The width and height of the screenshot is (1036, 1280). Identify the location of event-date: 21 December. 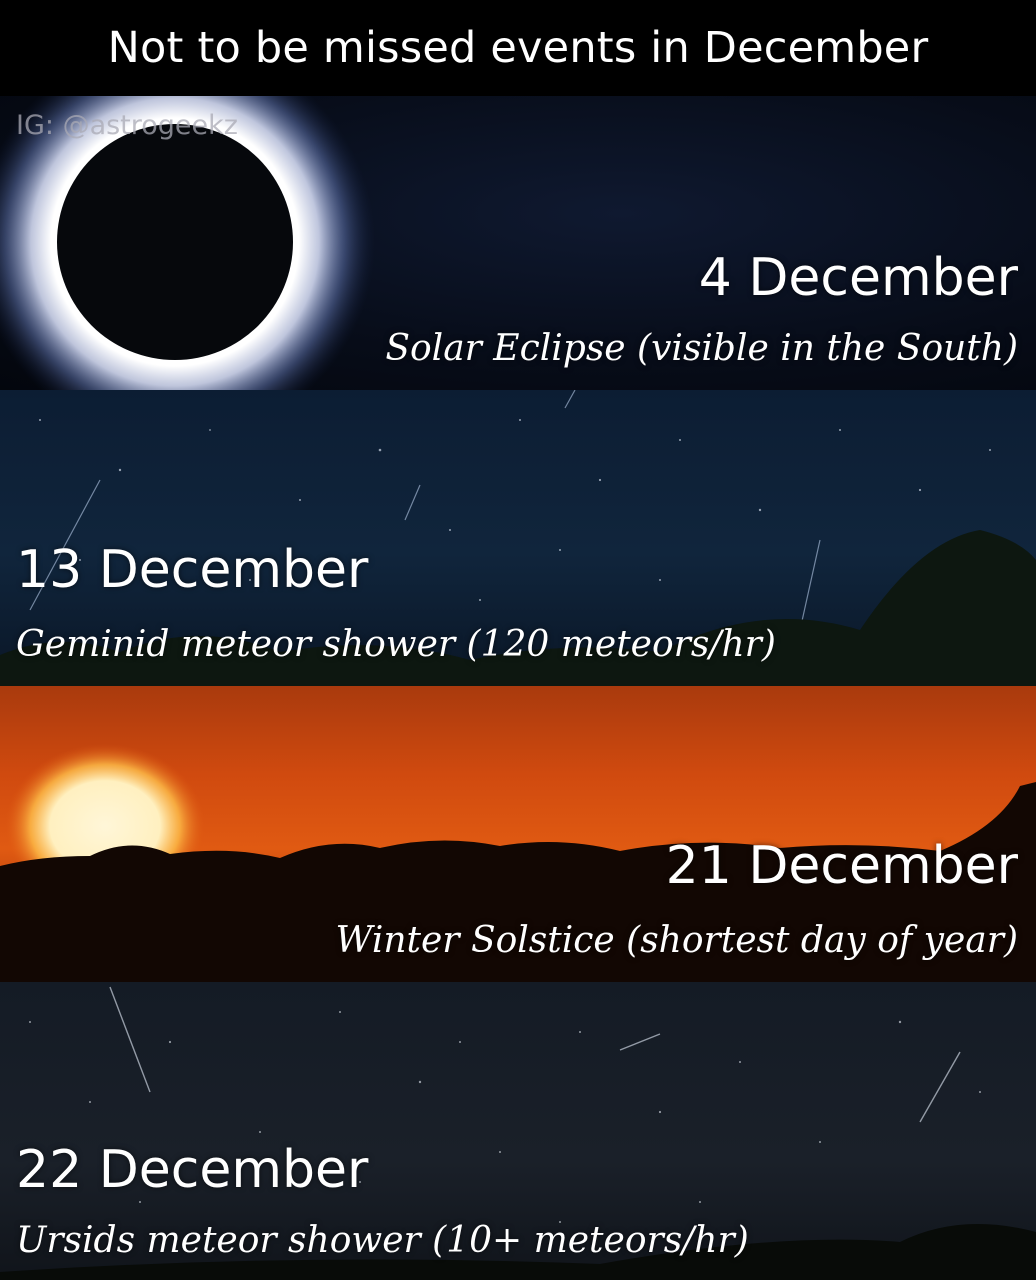
(841, 866).